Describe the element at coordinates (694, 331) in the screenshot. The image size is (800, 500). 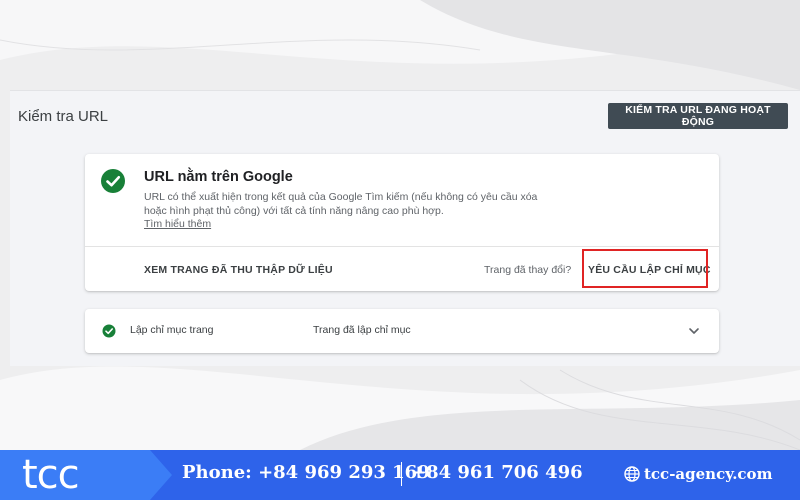
I see `chevron-down-icon` at that location.